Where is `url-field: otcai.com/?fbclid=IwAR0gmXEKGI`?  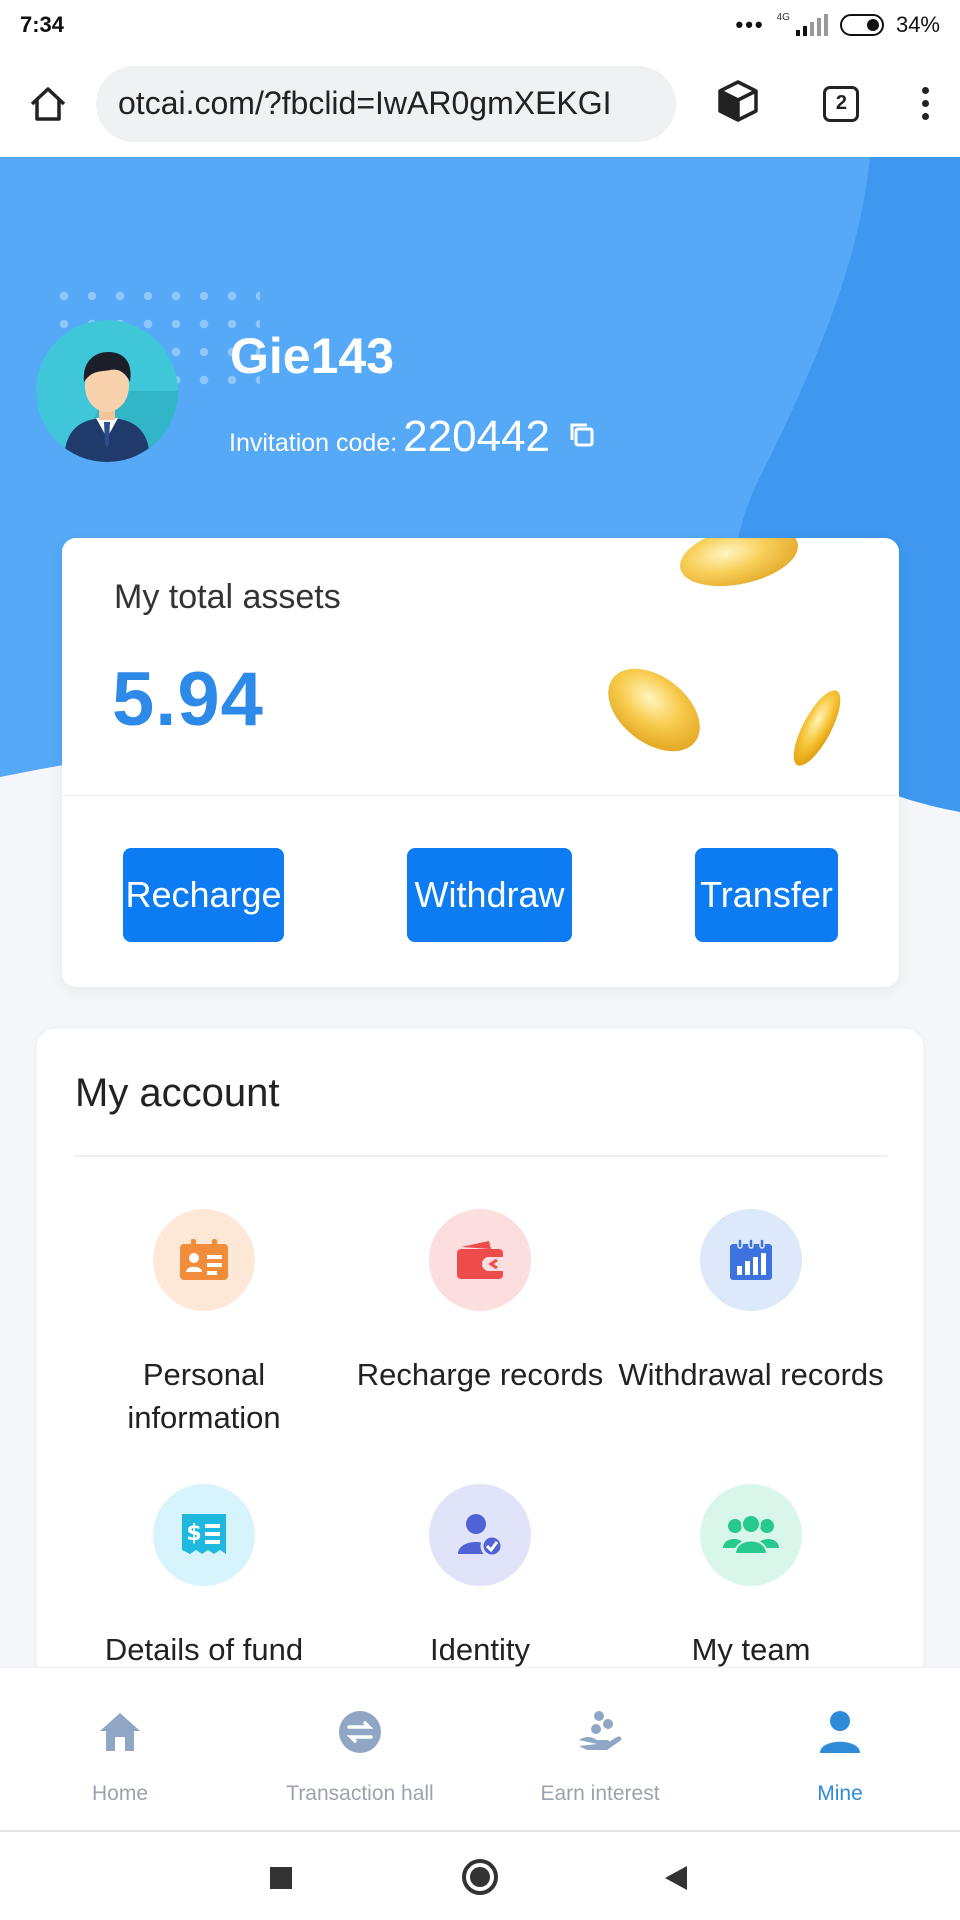
url-field: otcai.com/?fbclid=IwAR0gmXEKGI is located at coordinates (386, 103).